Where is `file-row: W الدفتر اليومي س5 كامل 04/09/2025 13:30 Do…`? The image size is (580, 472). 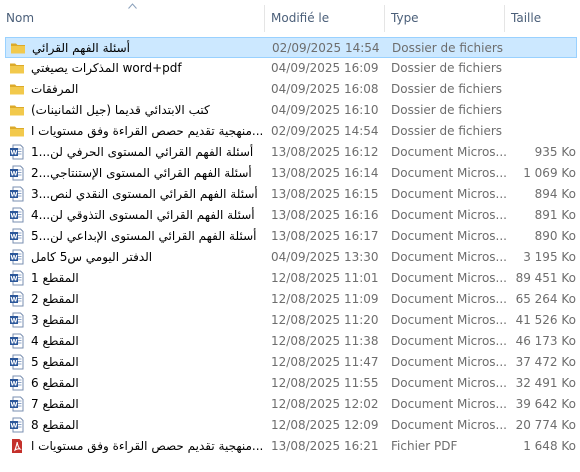
file-row: W الدفتر اليومي س5 كامل 04/09/2025 13:30 Do… is located at coordinates (291, 257).